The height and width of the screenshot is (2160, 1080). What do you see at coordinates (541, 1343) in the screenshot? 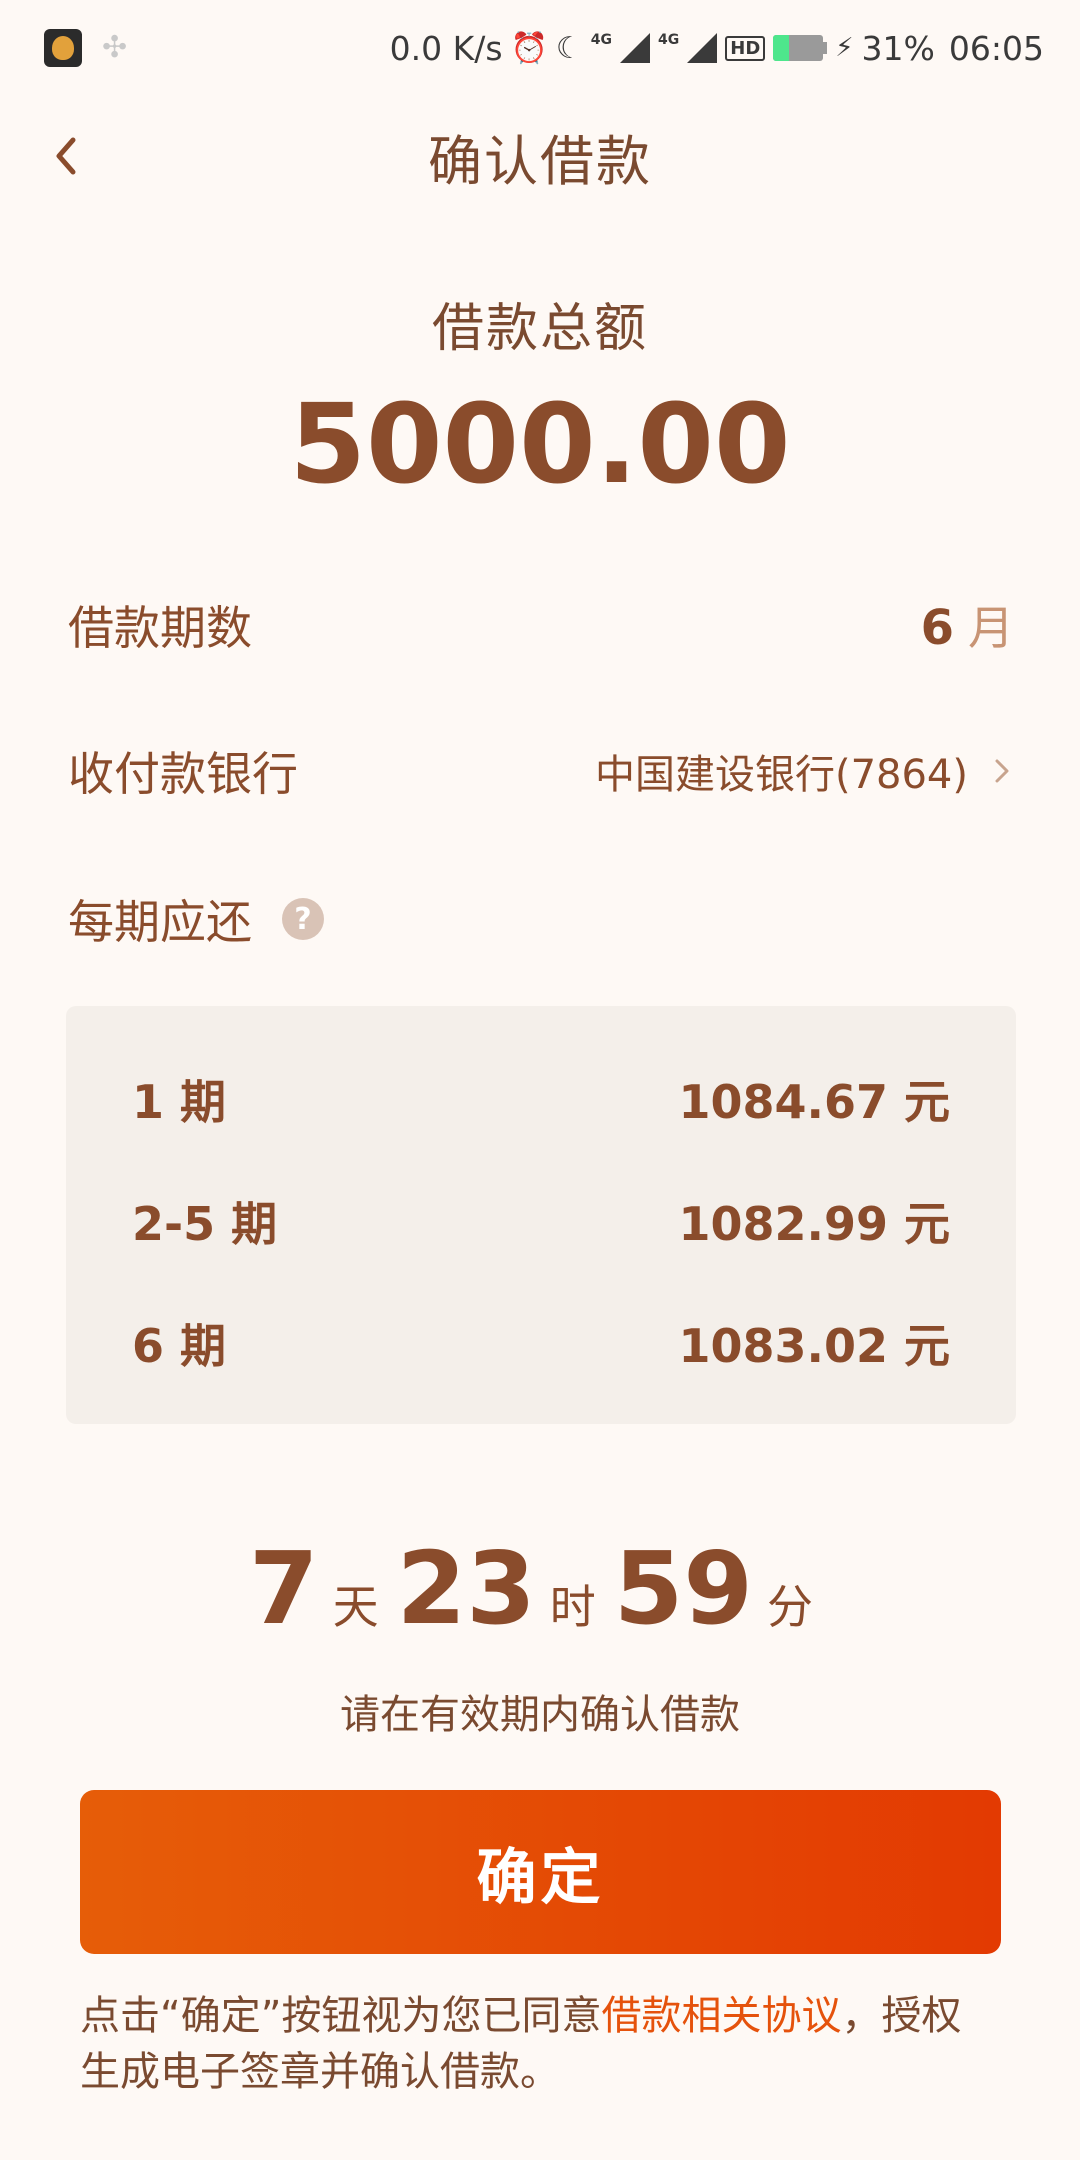
I see `schedule-row: 6 期 1083.02 元` at bounding box center [541, 1343].